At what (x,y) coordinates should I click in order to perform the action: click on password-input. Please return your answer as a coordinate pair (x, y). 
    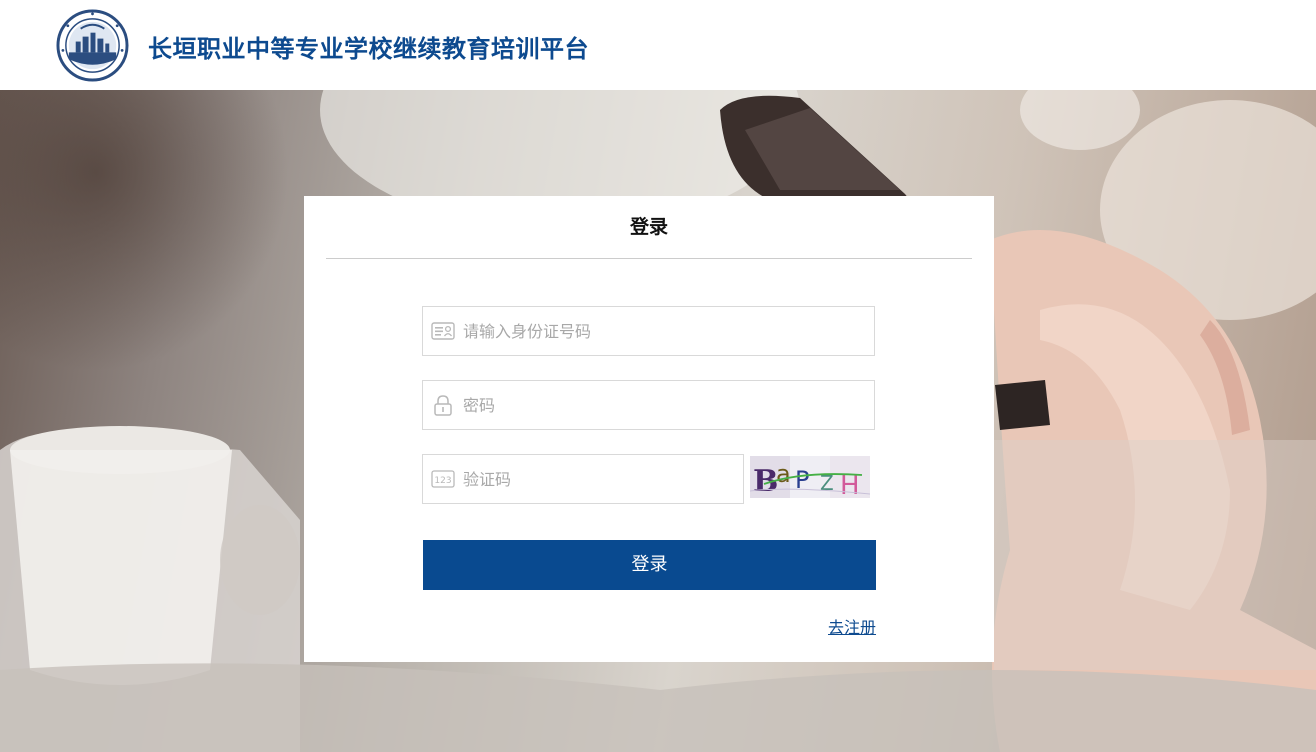
    Looking at the image, I should click on (663, 405).